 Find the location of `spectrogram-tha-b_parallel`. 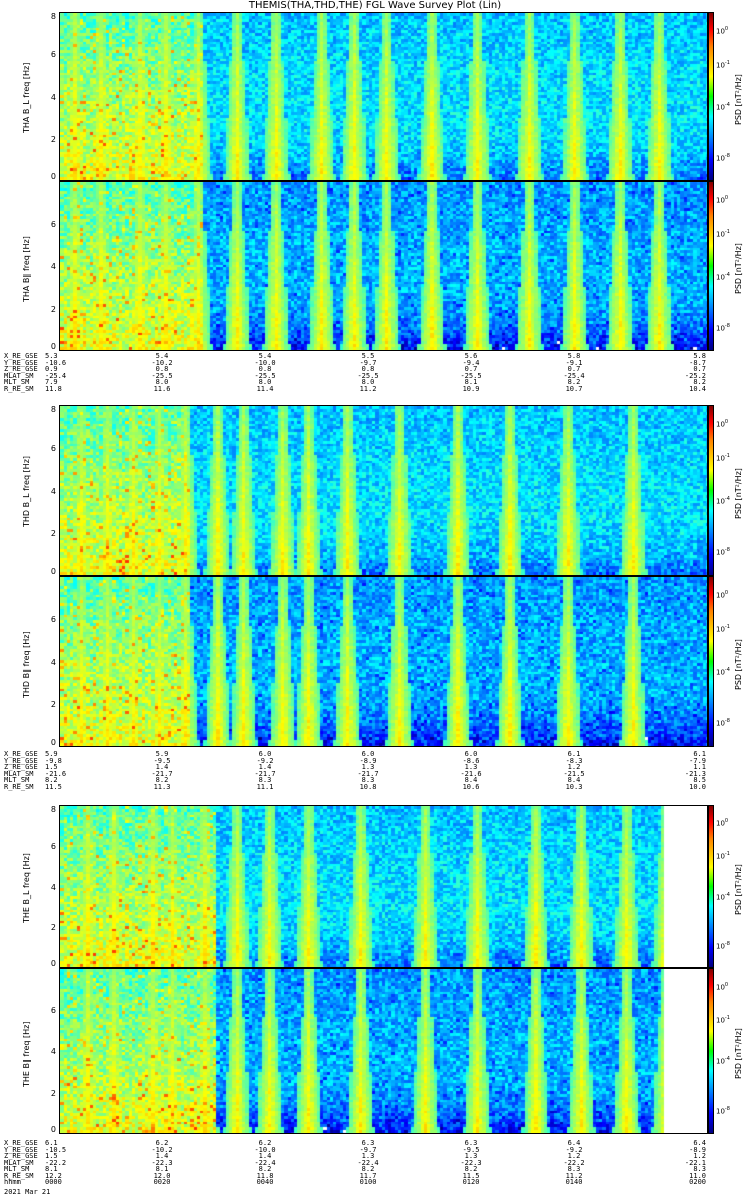

spectrogram-tha-b_parallel is located at coordinates (383, 266).